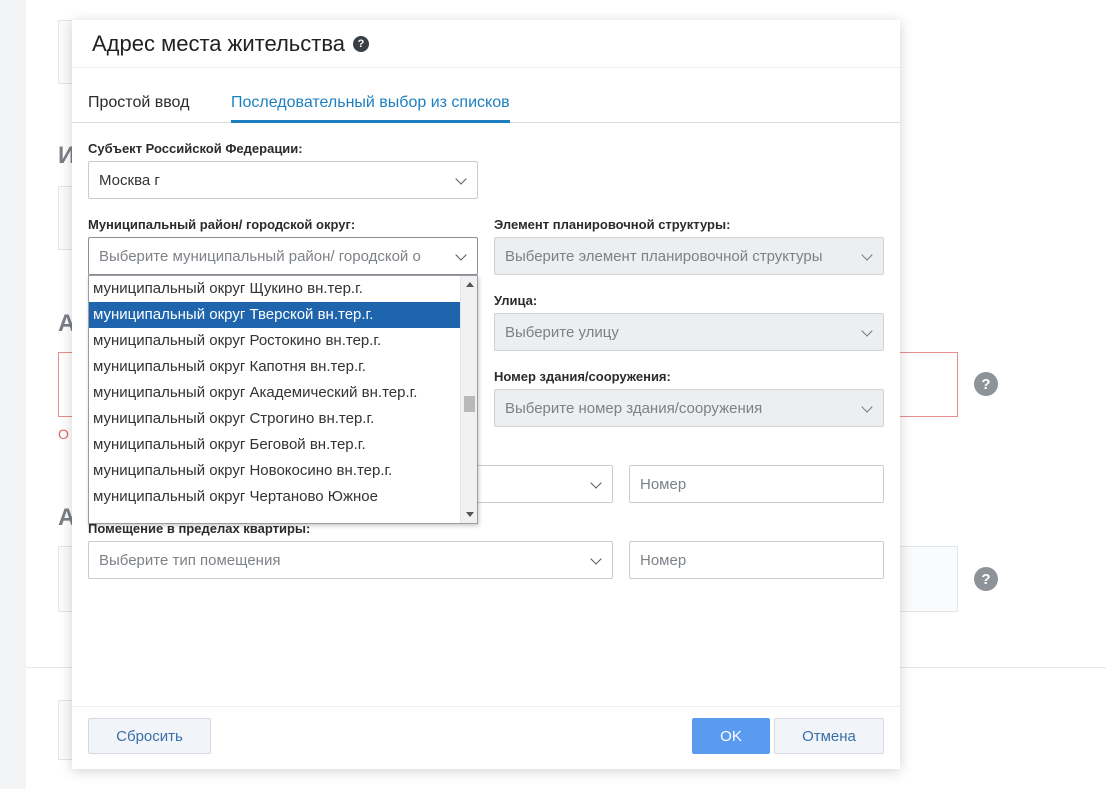 This screenshot has height=789, width=1106. Describe the element at coordinates (470, 284) in the screenshot. I see `scroll-up-icon` at that location.